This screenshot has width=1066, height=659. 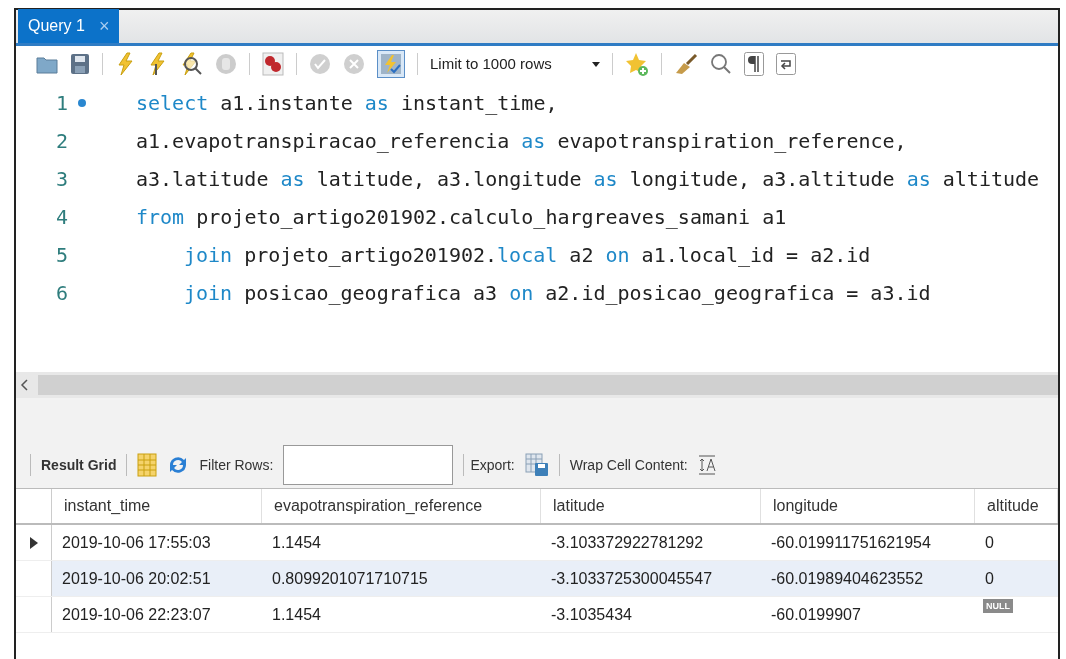 What do you see at coordinates (157, 64) in the screenshot?
I see `lightning-cursor-icon` at bounding box center [157, 64].